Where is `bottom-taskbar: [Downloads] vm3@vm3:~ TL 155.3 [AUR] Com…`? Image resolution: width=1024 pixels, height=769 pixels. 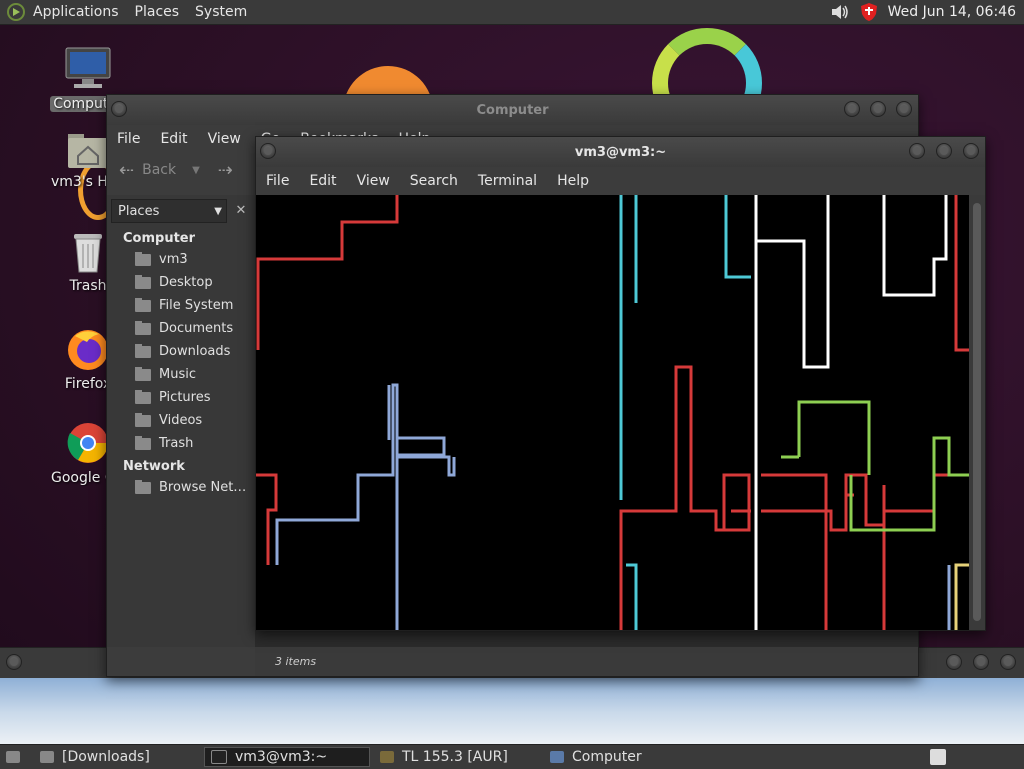
bottom-taskbar: [Downloads] vm3@vm3:~ TL 155.3 [AUR] Com… is located at coordinates (512, 756).